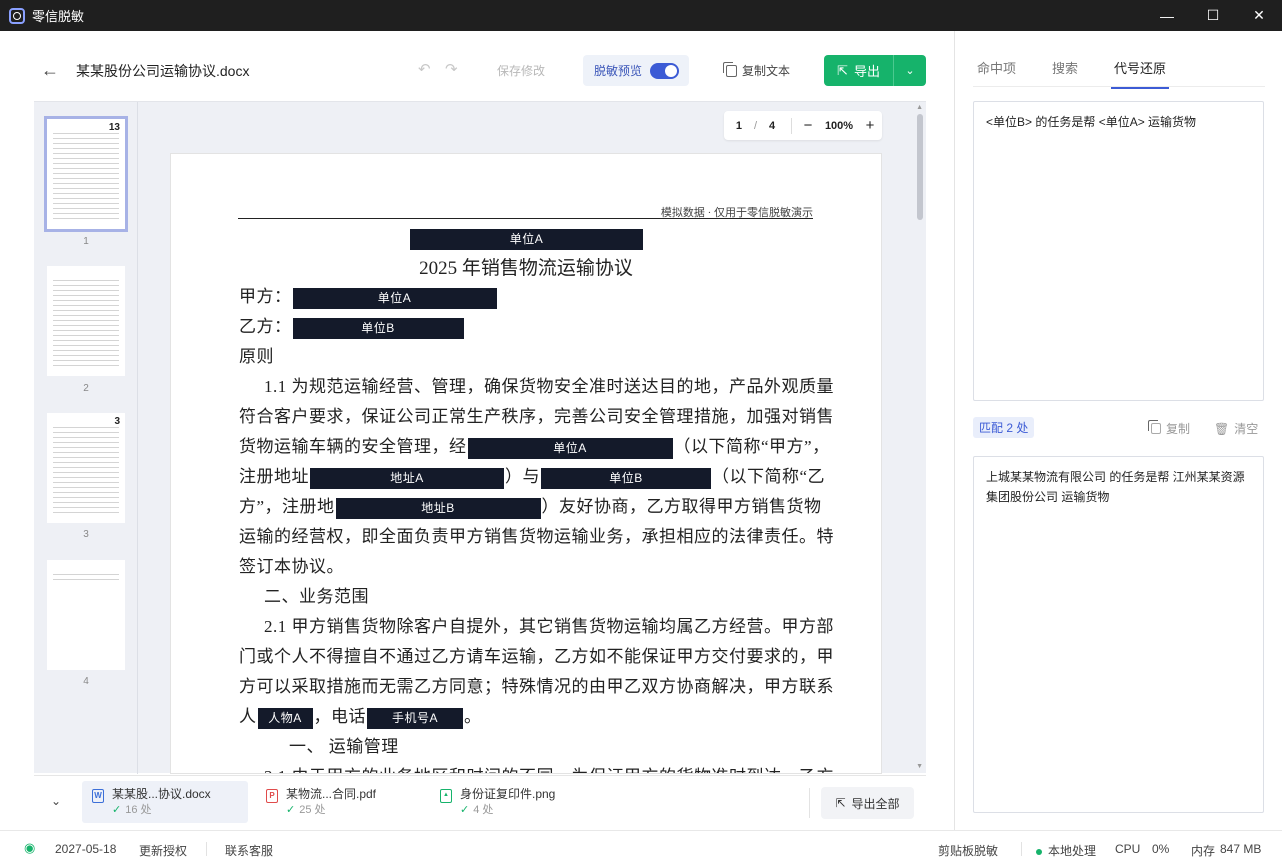 The image size is (1282, 866). I want to click on export-all-button: ⇱ 导出全部, so click(867, 803).